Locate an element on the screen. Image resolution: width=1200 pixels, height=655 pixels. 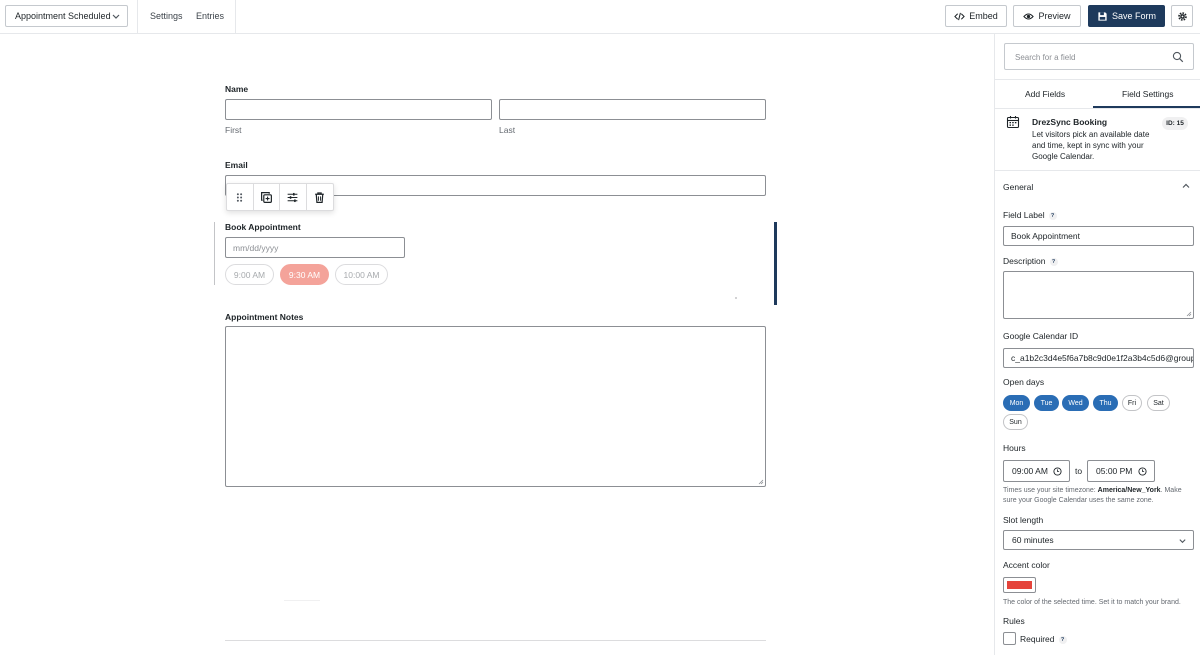
hours-to-text: to is located at coordinates (1079, 471).